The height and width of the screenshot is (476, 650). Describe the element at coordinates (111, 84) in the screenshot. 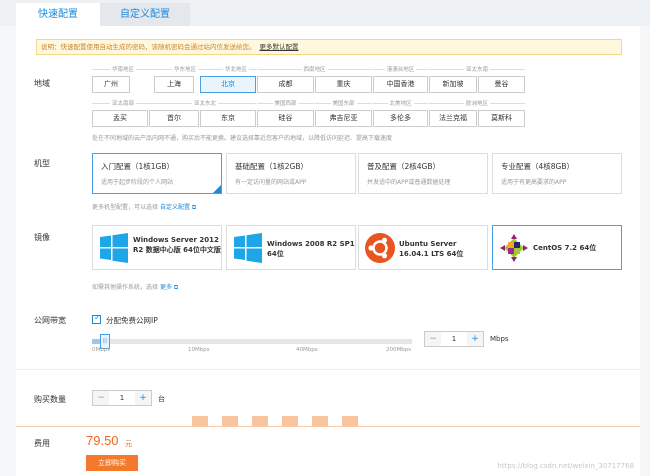

I see `region-option: 广州` at that location.